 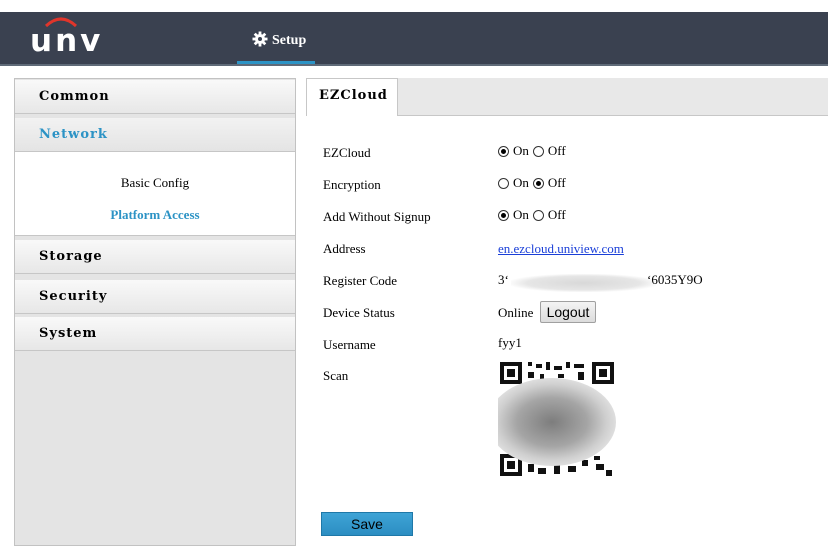 What do you see at coordinates (155, 334) in the screenshot?
I see `sidebar-item-system: System` at bounding box center [155, 334].